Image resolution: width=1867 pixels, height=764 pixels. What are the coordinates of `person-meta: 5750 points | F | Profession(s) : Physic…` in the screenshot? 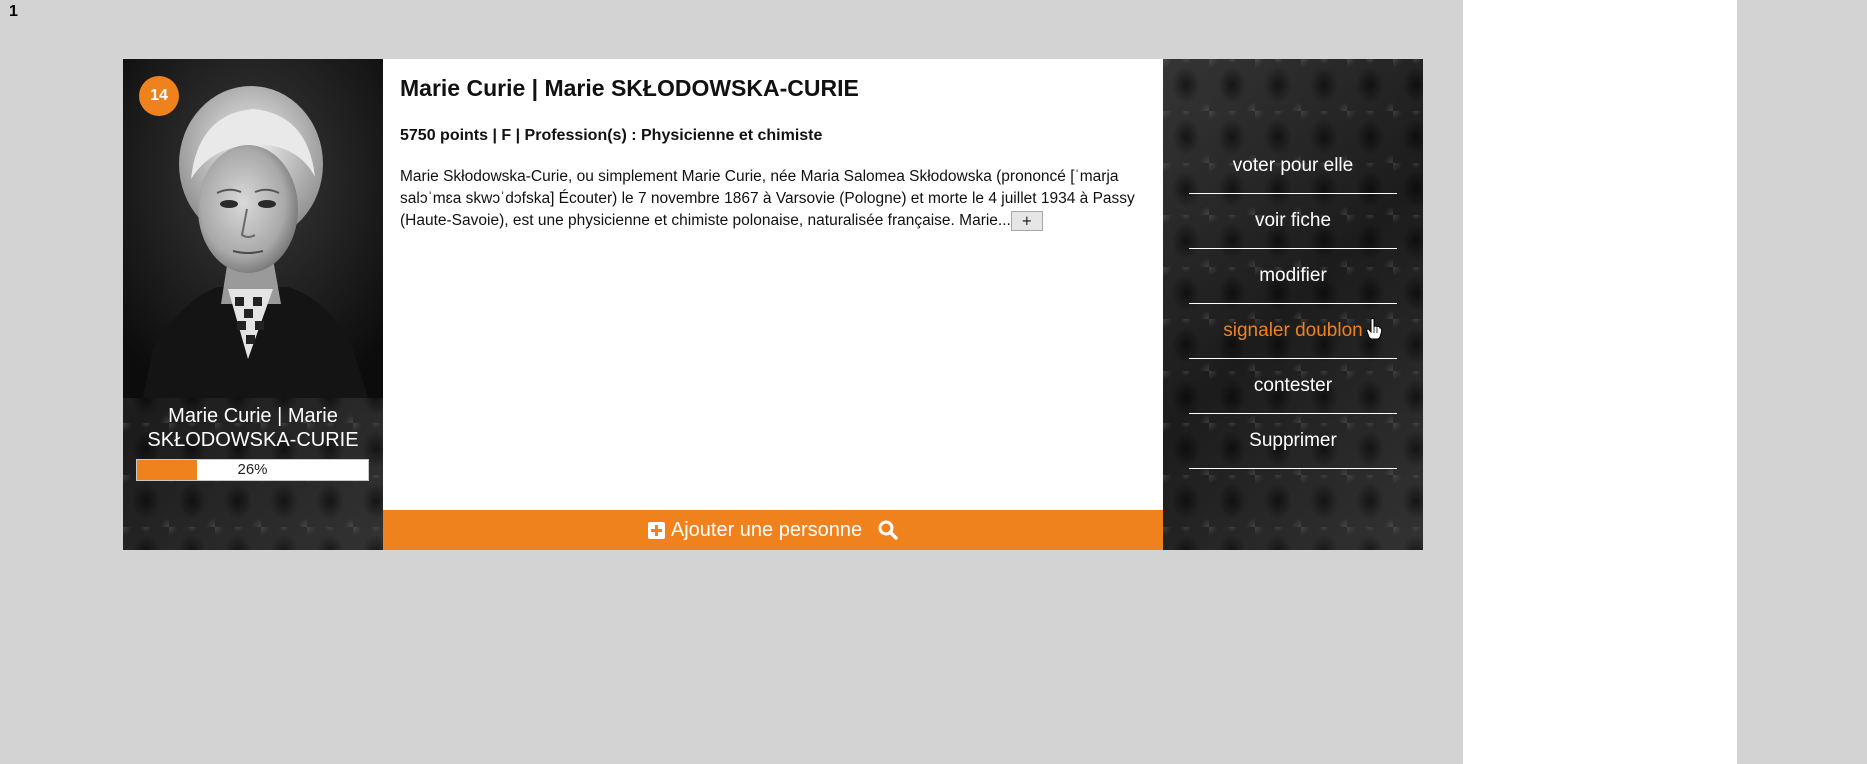 It's located at (611, 135).